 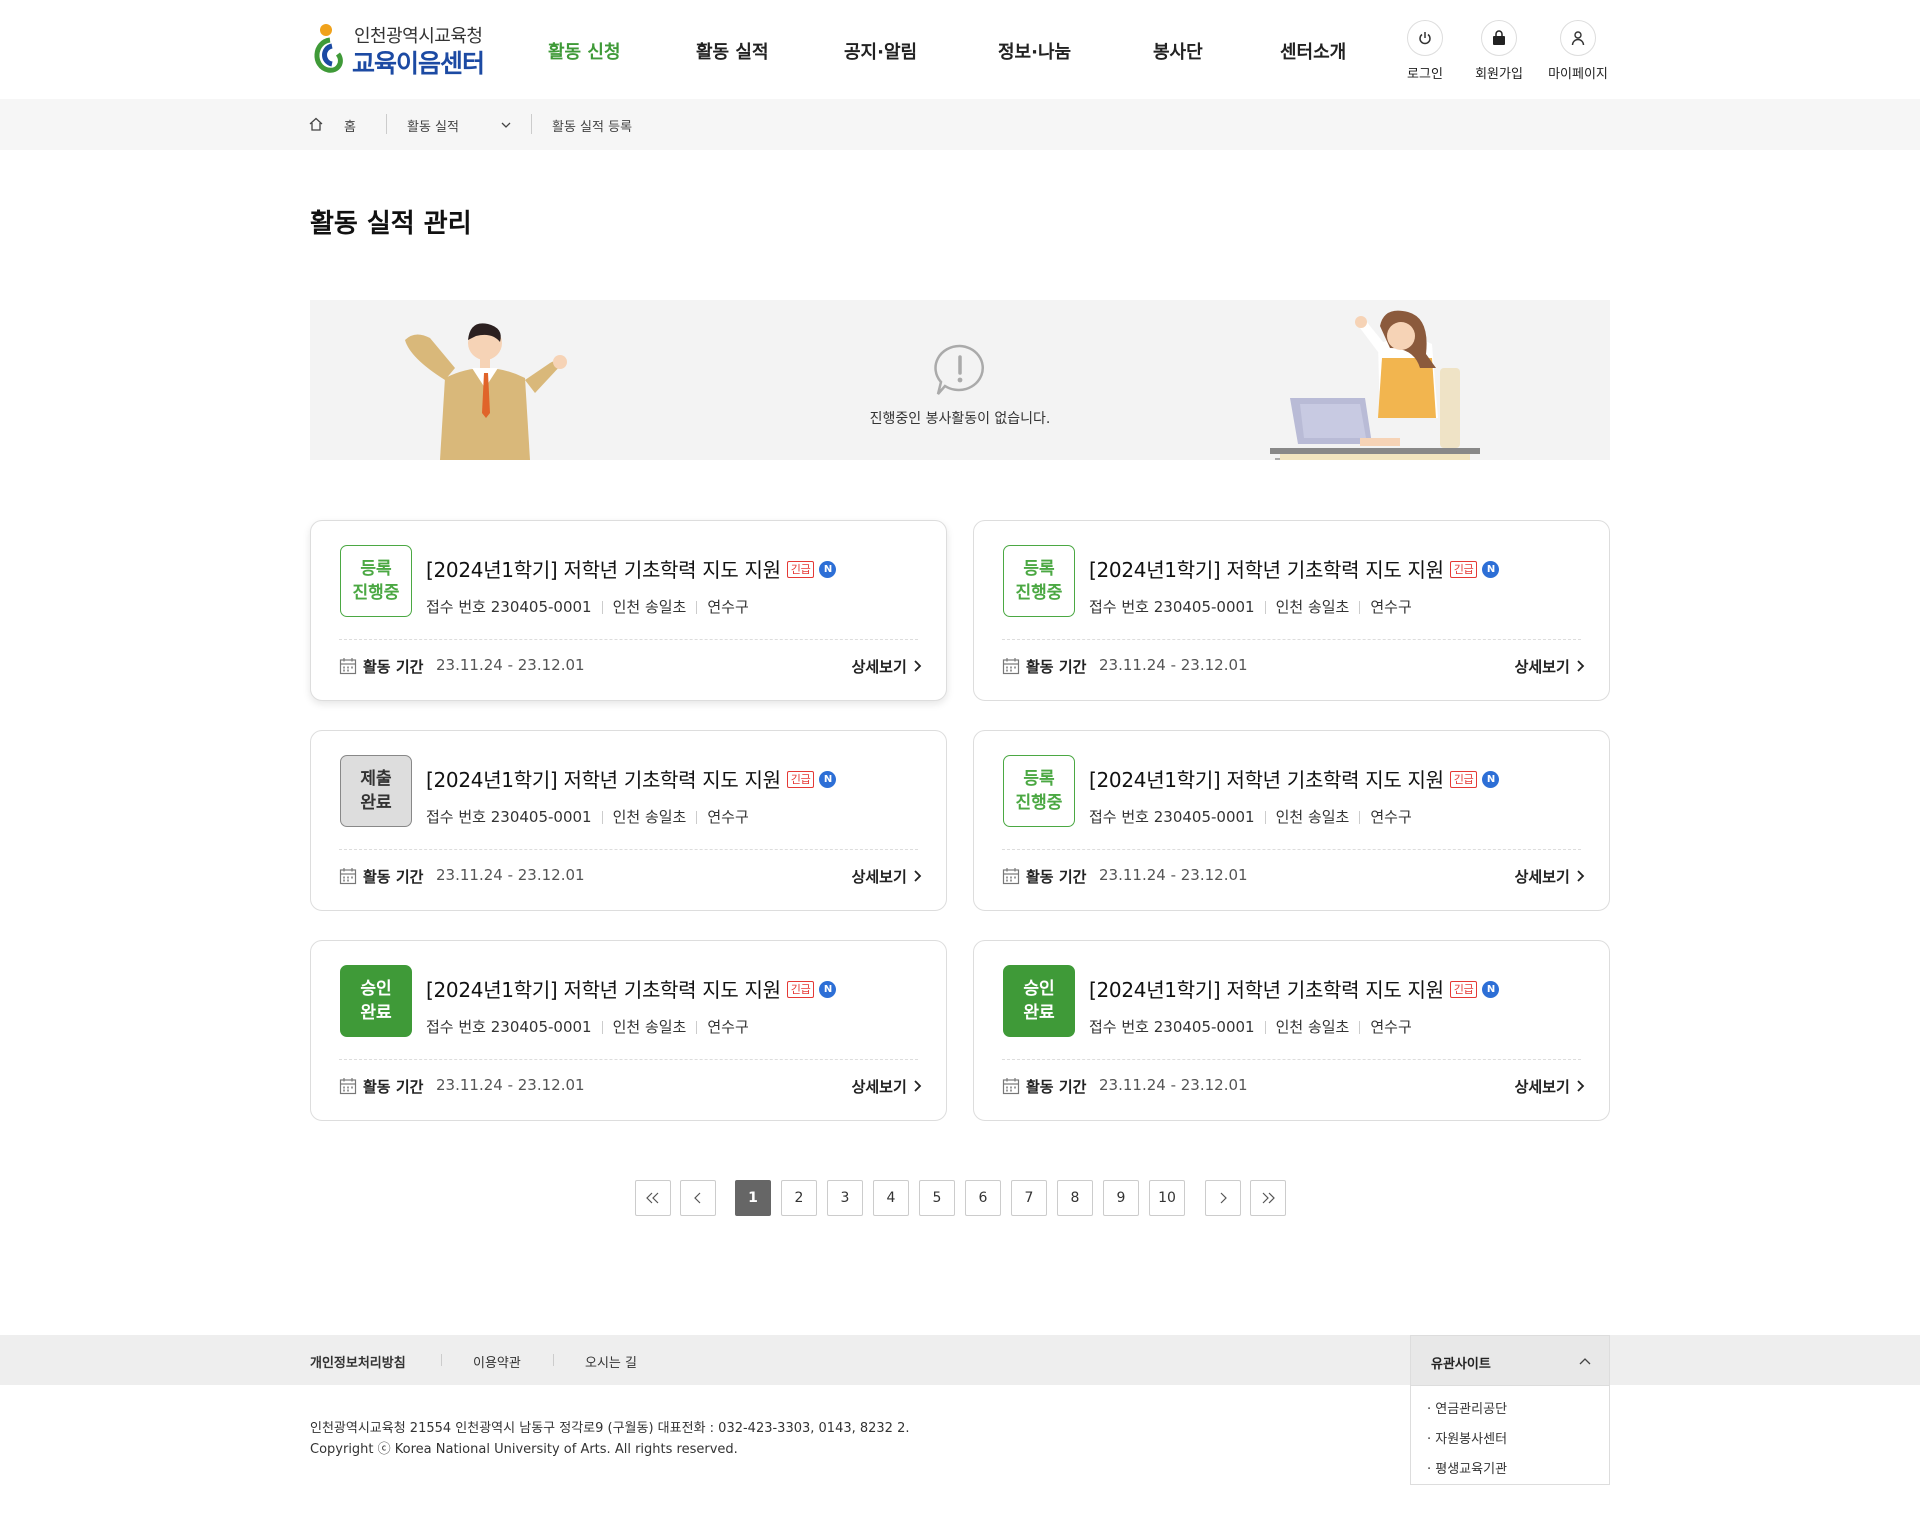 What do you see at coordinates (799, 1198) in the screenshot?
I see `page-button: 2` at bounding box center [799, 1198].